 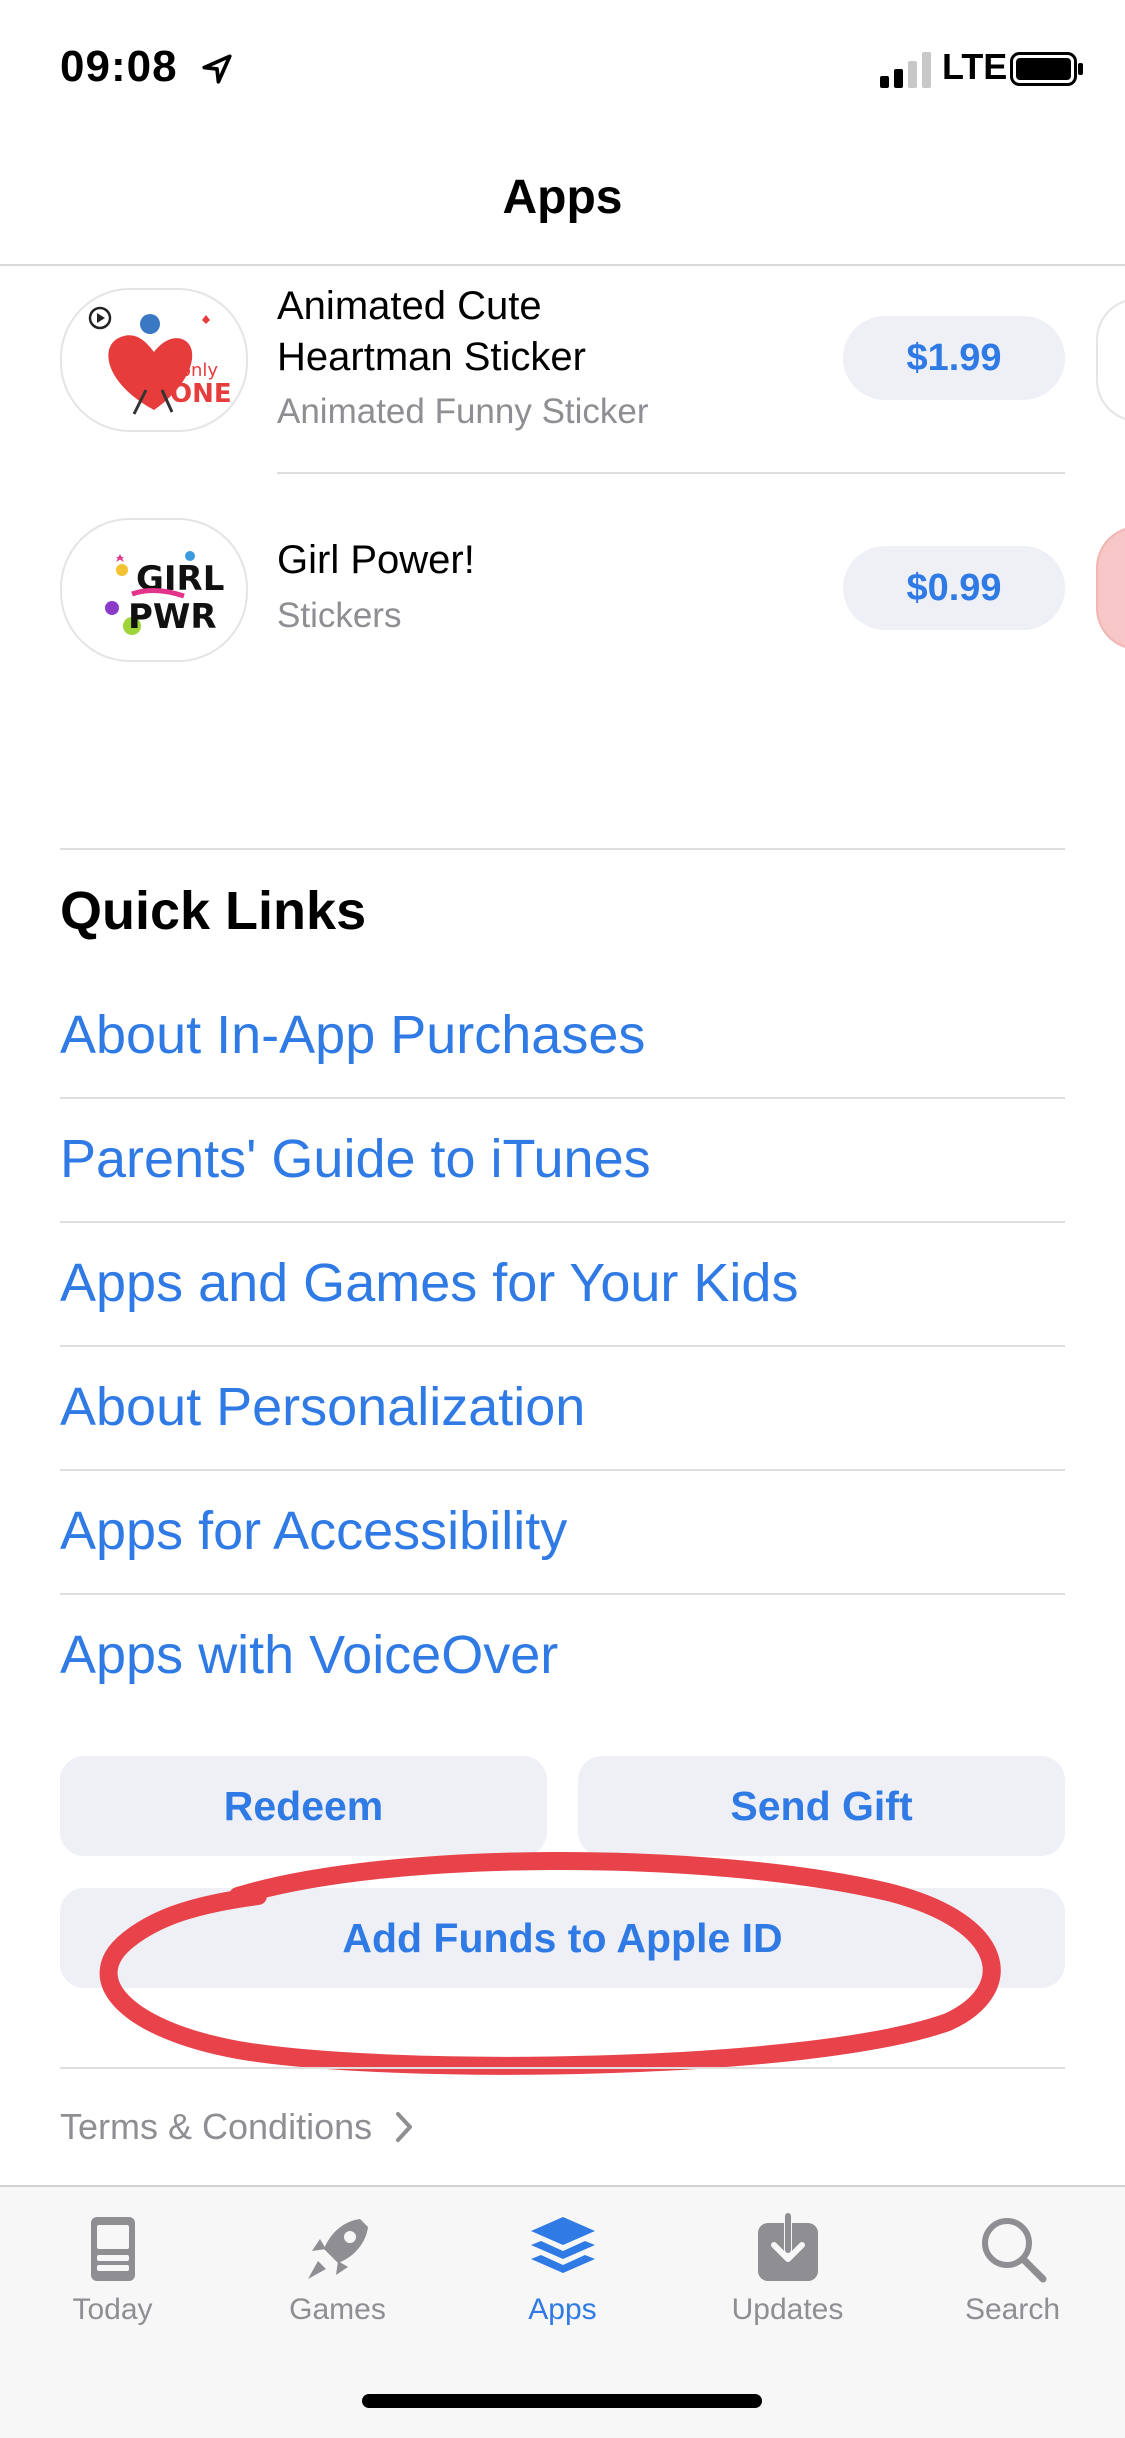 I want to click on link-personalization: About Personalization, so click(x=322, y=1407).